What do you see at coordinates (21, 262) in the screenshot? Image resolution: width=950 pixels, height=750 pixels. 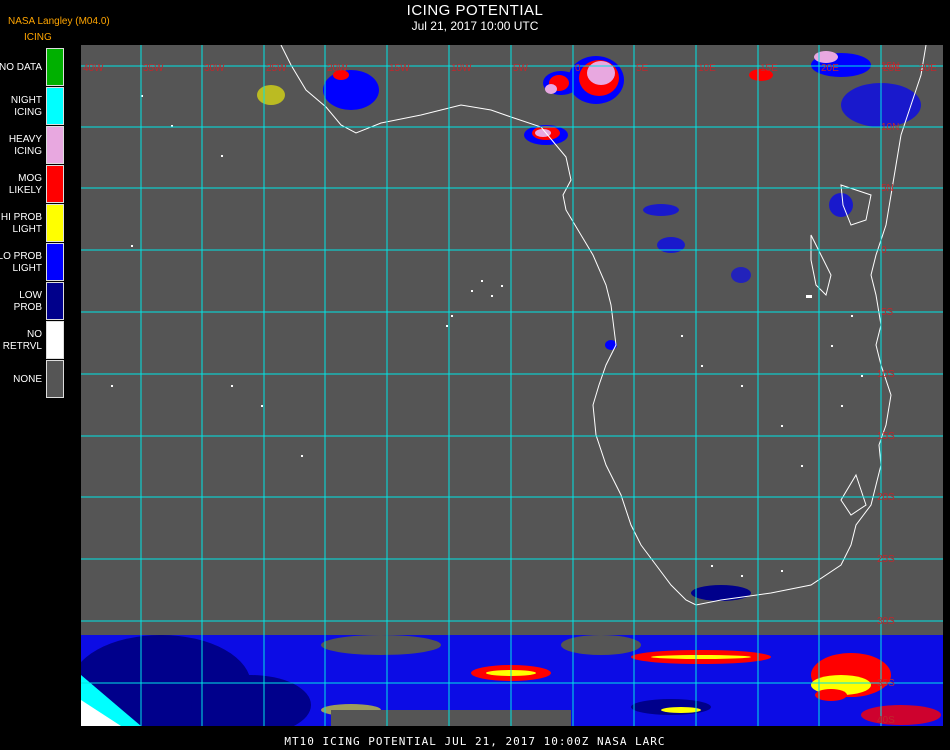 I see `legend-label: LO PROB LIGHT` at bounding box center [21, 262].